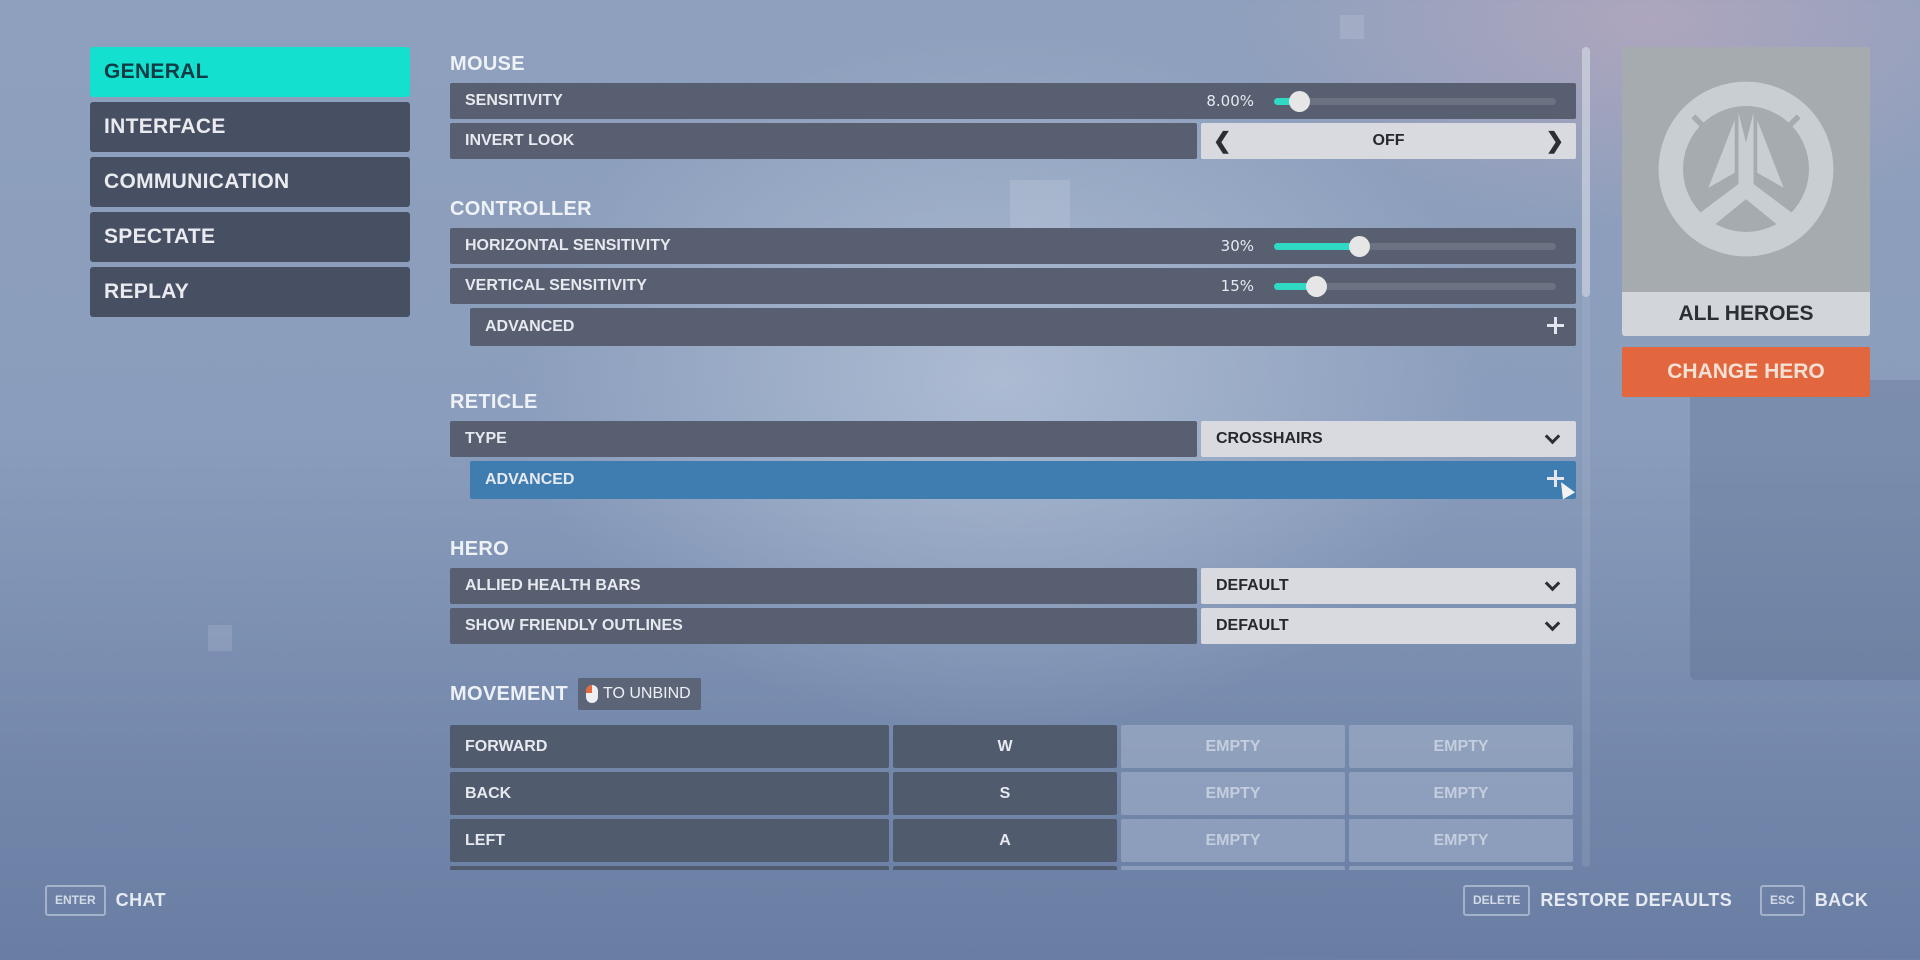  I want to click on sidebar-item-interface: INTERFACE, so click(250, 127).